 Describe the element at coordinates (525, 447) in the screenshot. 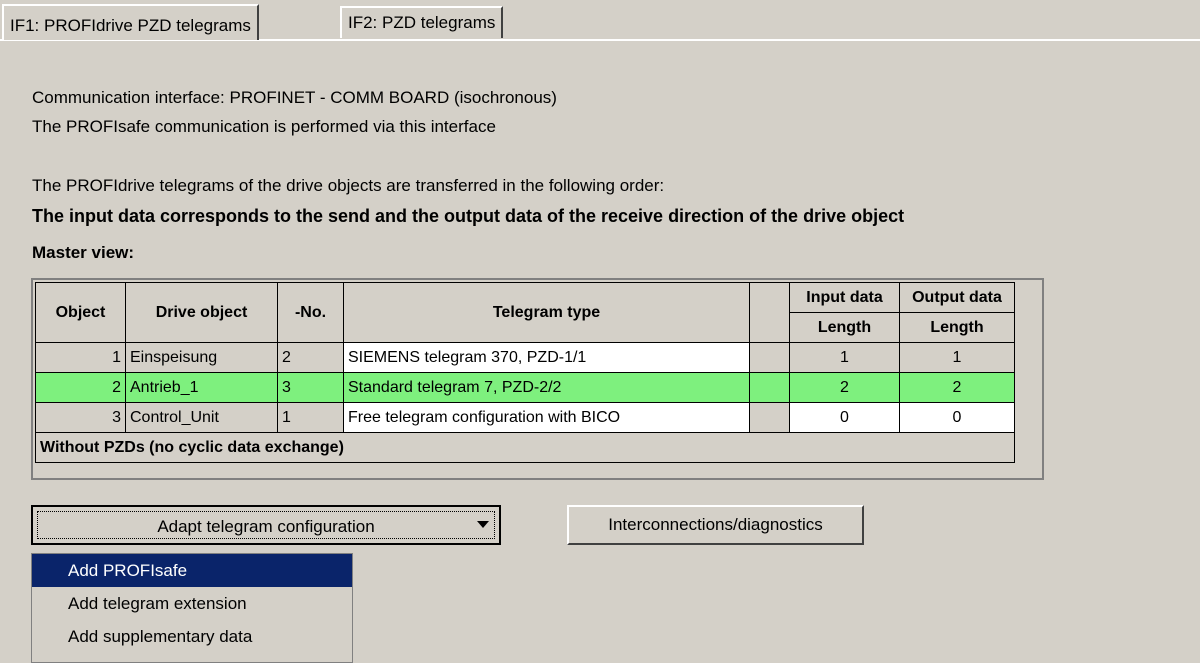

I see `table-footer: Without PZDs (no cyclic data exchange)` at that location.